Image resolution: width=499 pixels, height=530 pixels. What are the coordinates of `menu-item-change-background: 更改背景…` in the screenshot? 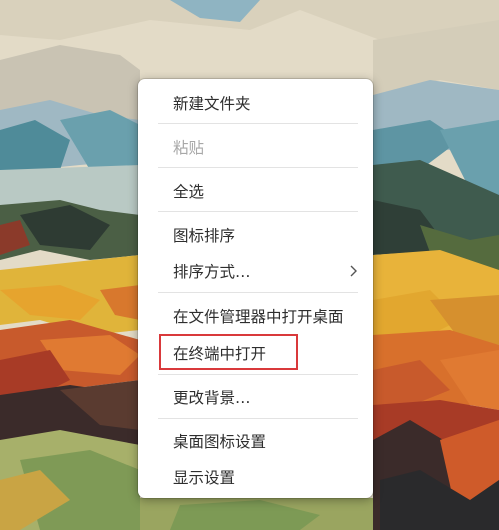 It's located at (255, 397).